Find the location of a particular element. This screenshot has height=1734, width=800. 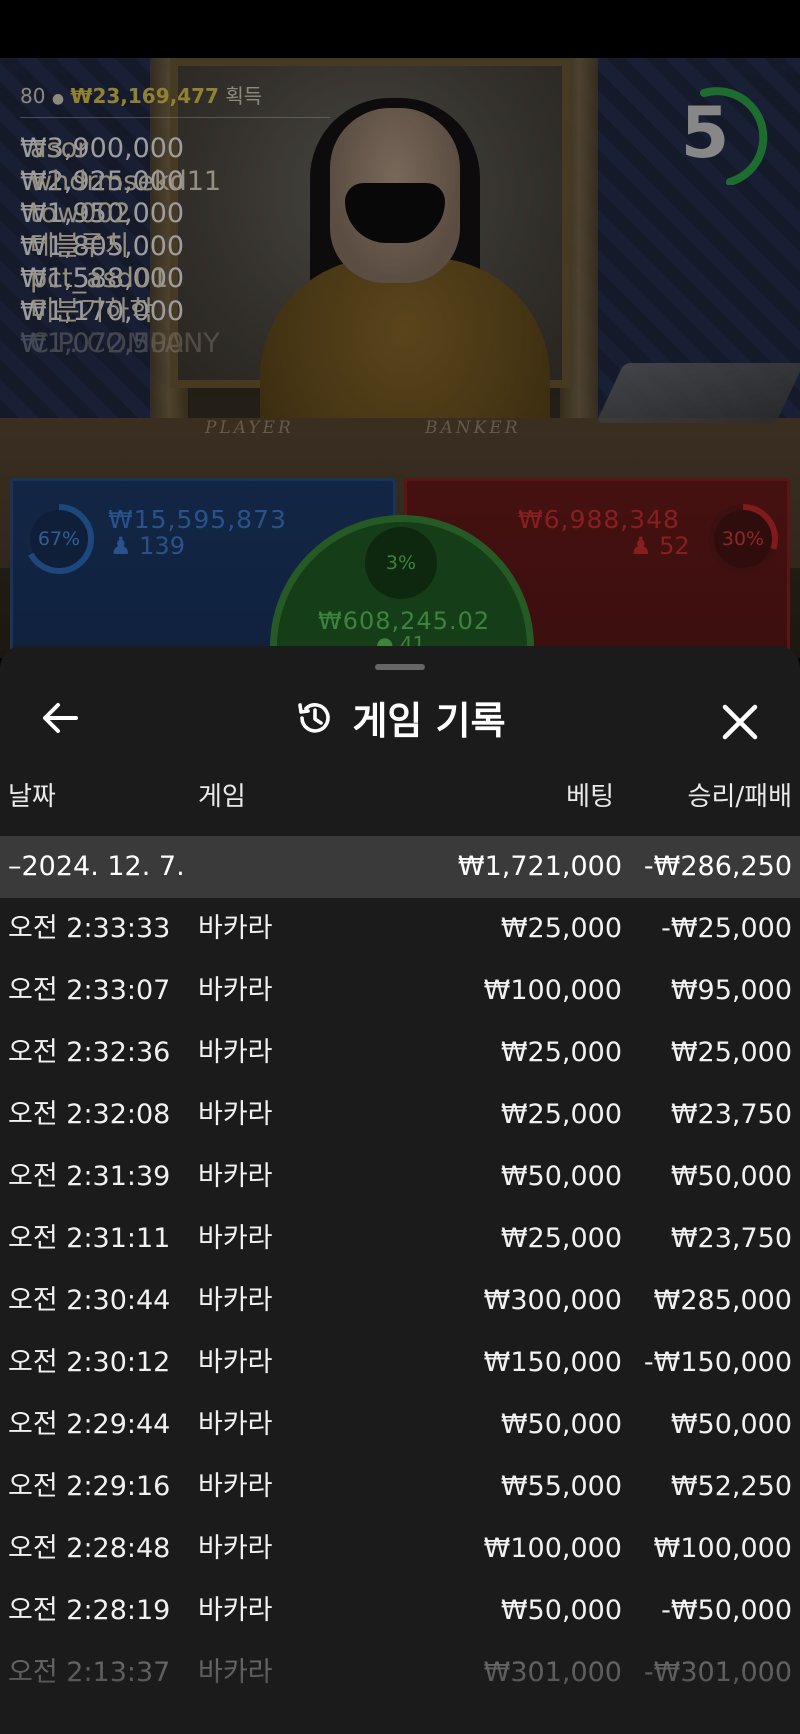

close-button is located at coordinates (740, 722).